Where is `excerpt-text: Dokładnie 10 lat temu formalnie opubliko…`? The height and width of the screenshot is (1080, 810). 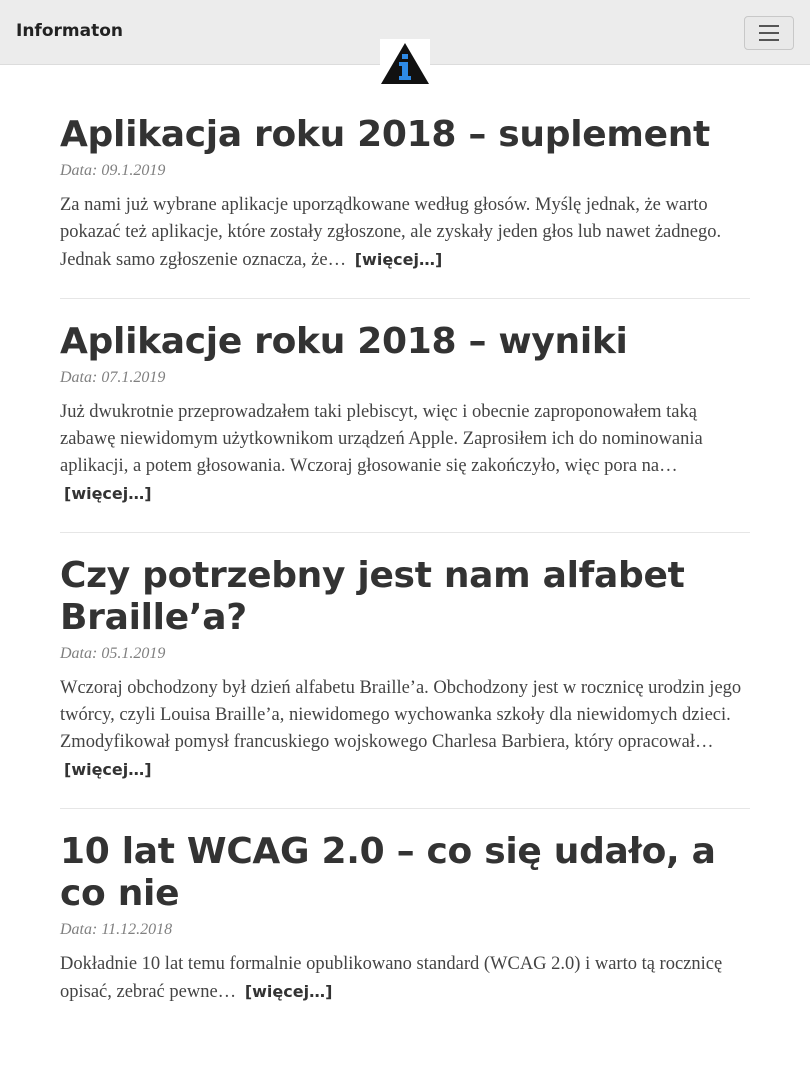 excerpt-text: Dokładnie 10 lat temu formalnie opubliko… is located at coordinates (391, 978).